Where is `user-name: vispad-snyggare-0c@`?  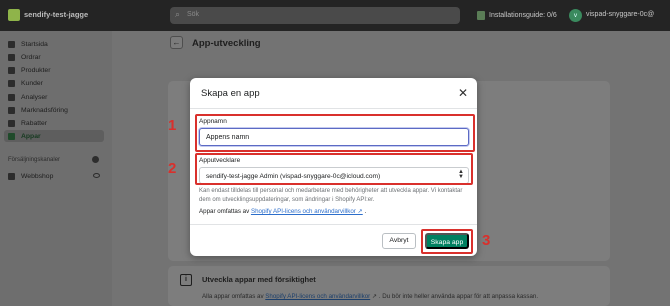 user-name: vispad-snyggare-0c@ is located at coordinates (620, 14).